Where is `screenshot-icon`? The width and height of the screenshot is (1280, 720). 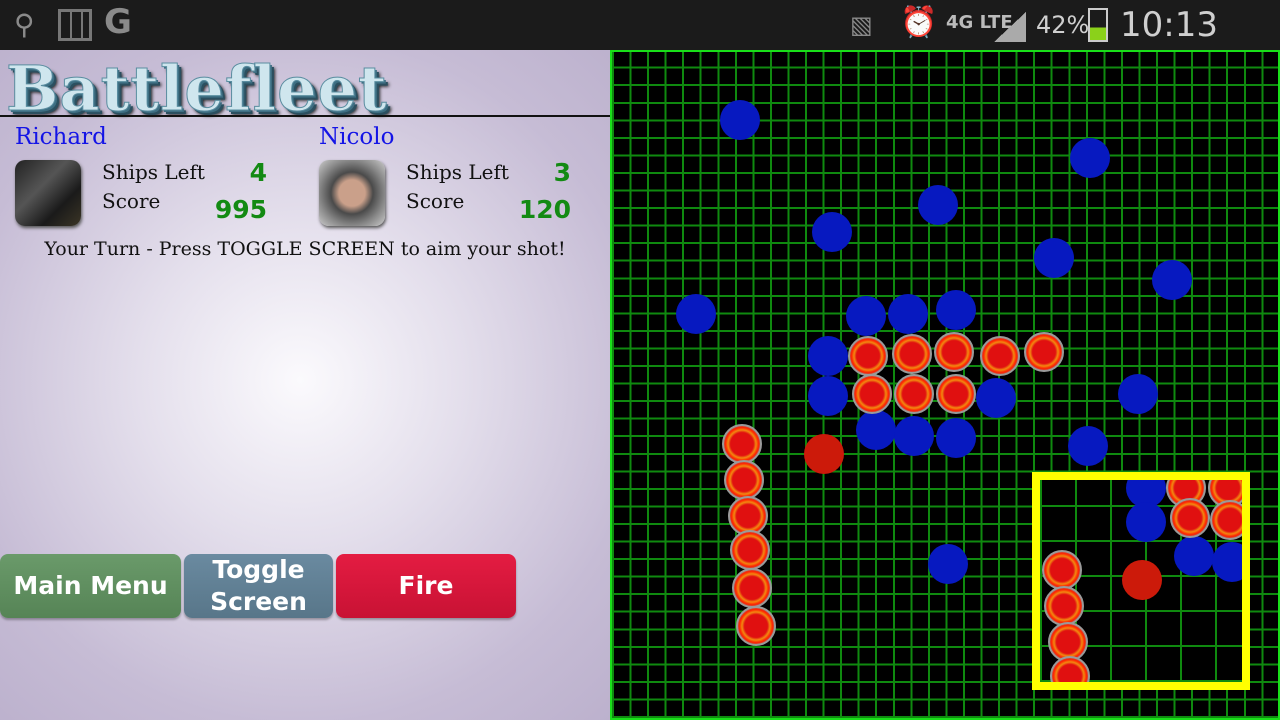 screenshot-icon is located at coordinates (75, 25).